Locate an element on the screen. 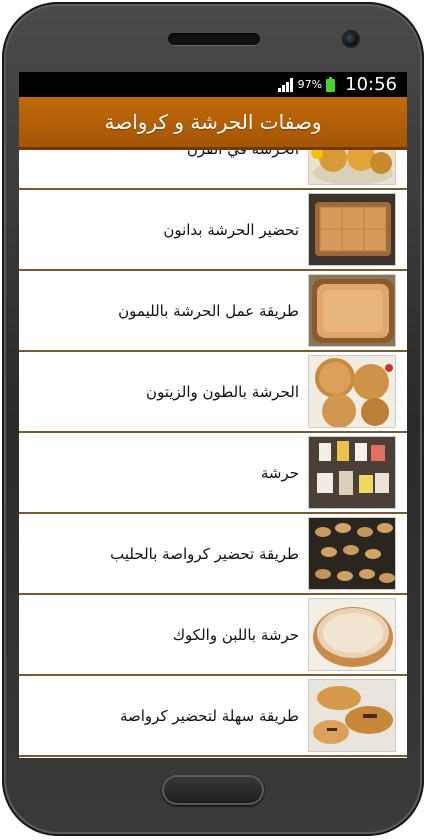 Image resolution: width=428 pixels, height=840 pixels. front-camera is located at coordinates (351, 39).